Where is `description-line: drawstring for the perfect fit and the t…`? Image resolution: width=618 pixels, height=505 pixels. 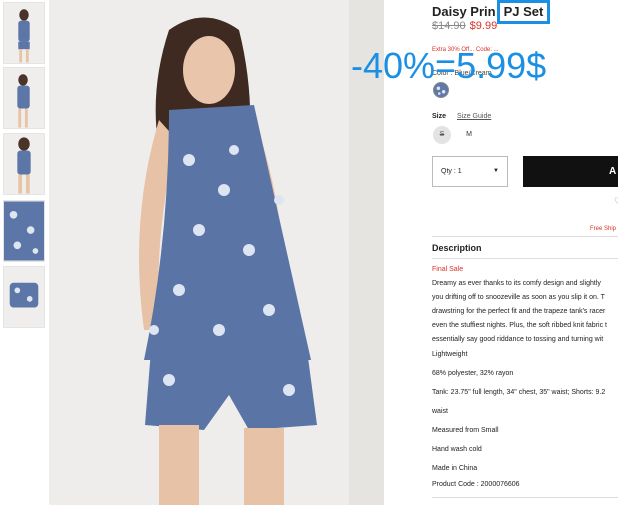
description-line: drawstring for the perfect fit and the t… is located at coordinates (519, 311).